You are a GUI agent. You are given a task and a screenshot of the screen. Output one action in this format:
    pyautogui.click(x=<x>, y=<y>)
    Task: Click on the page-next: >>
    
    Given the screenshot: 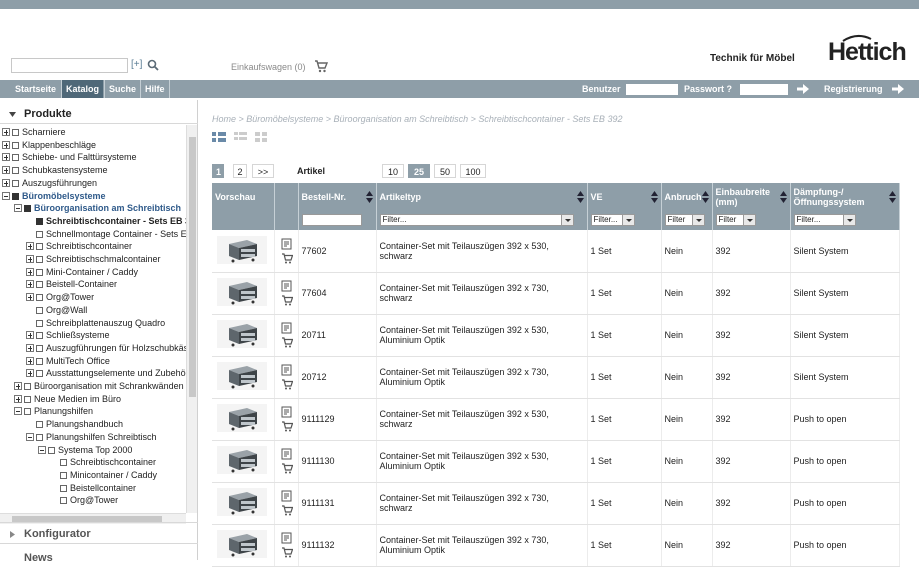 What is the action you would take?
    pyautogui.click(x=263, y=171)
    